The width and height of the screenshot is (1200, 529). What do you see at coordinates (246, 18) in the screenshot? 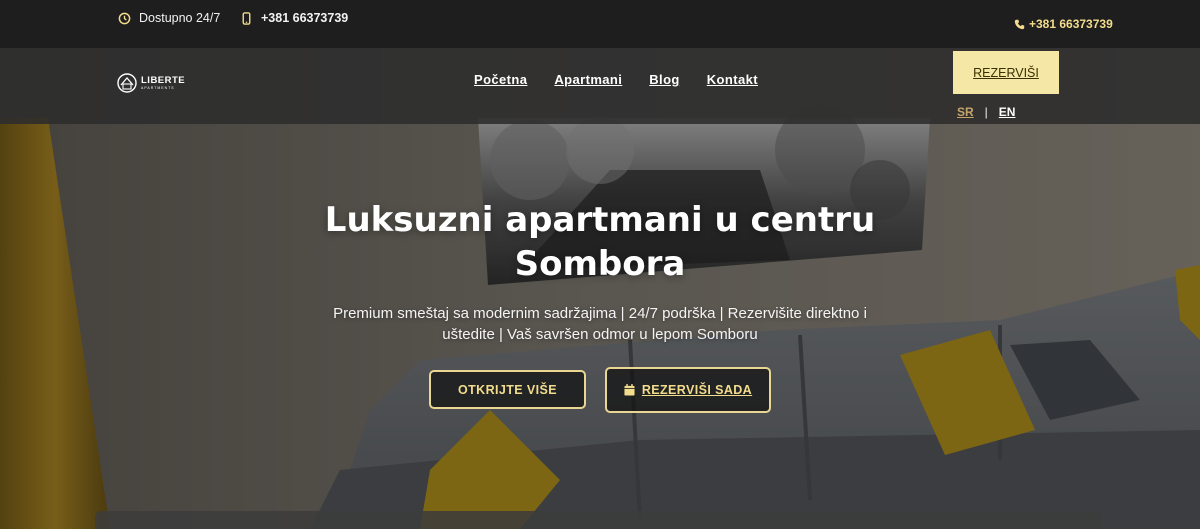
I see `mobile-phone-icon` at bounding box center [246, 18].